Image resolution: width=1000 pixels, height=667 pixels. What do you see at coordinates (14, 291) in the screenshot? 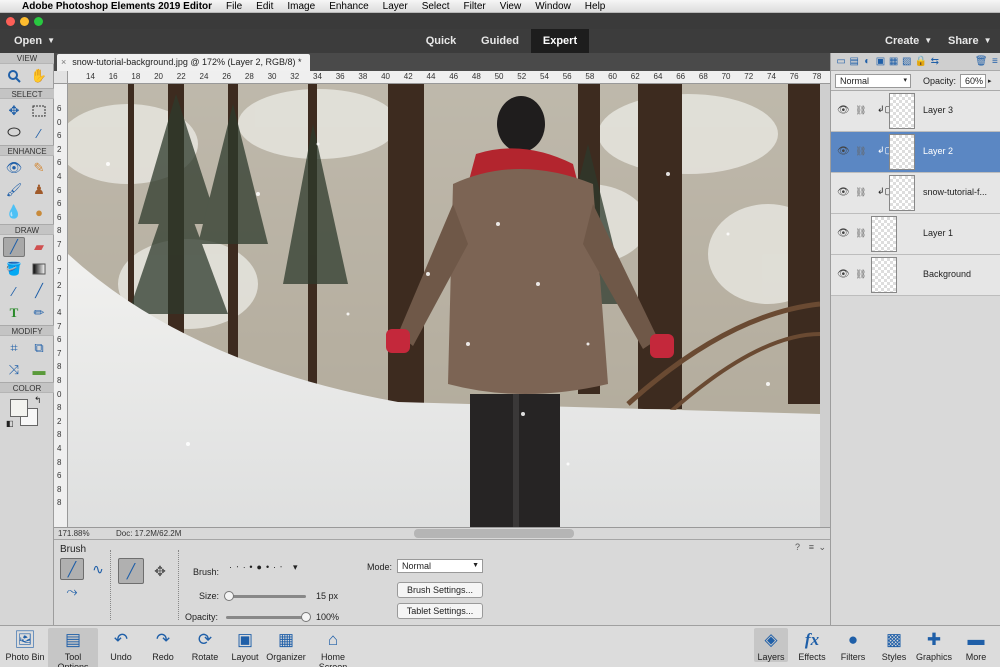
I see `eyedropper-icon: ⁄` at bounding box center [14, 291].